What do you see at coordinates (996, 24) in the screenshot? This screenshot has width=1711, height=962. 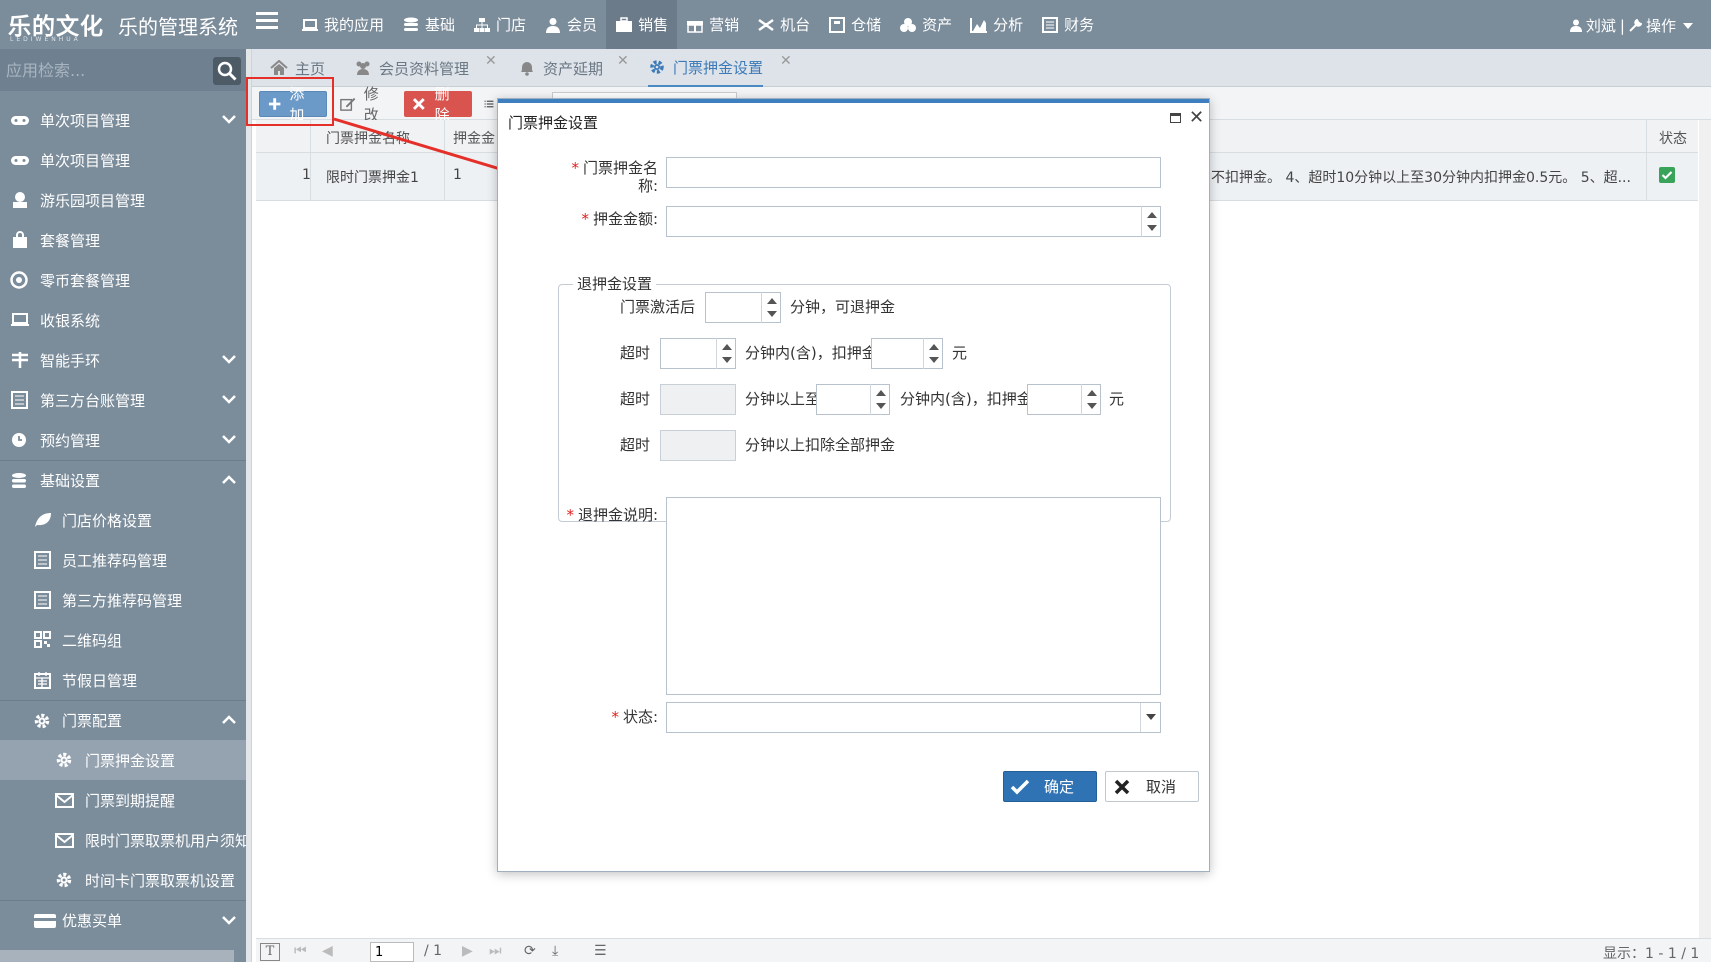 I see `nav-analysis: 分析` at bounding box center [996, 24].